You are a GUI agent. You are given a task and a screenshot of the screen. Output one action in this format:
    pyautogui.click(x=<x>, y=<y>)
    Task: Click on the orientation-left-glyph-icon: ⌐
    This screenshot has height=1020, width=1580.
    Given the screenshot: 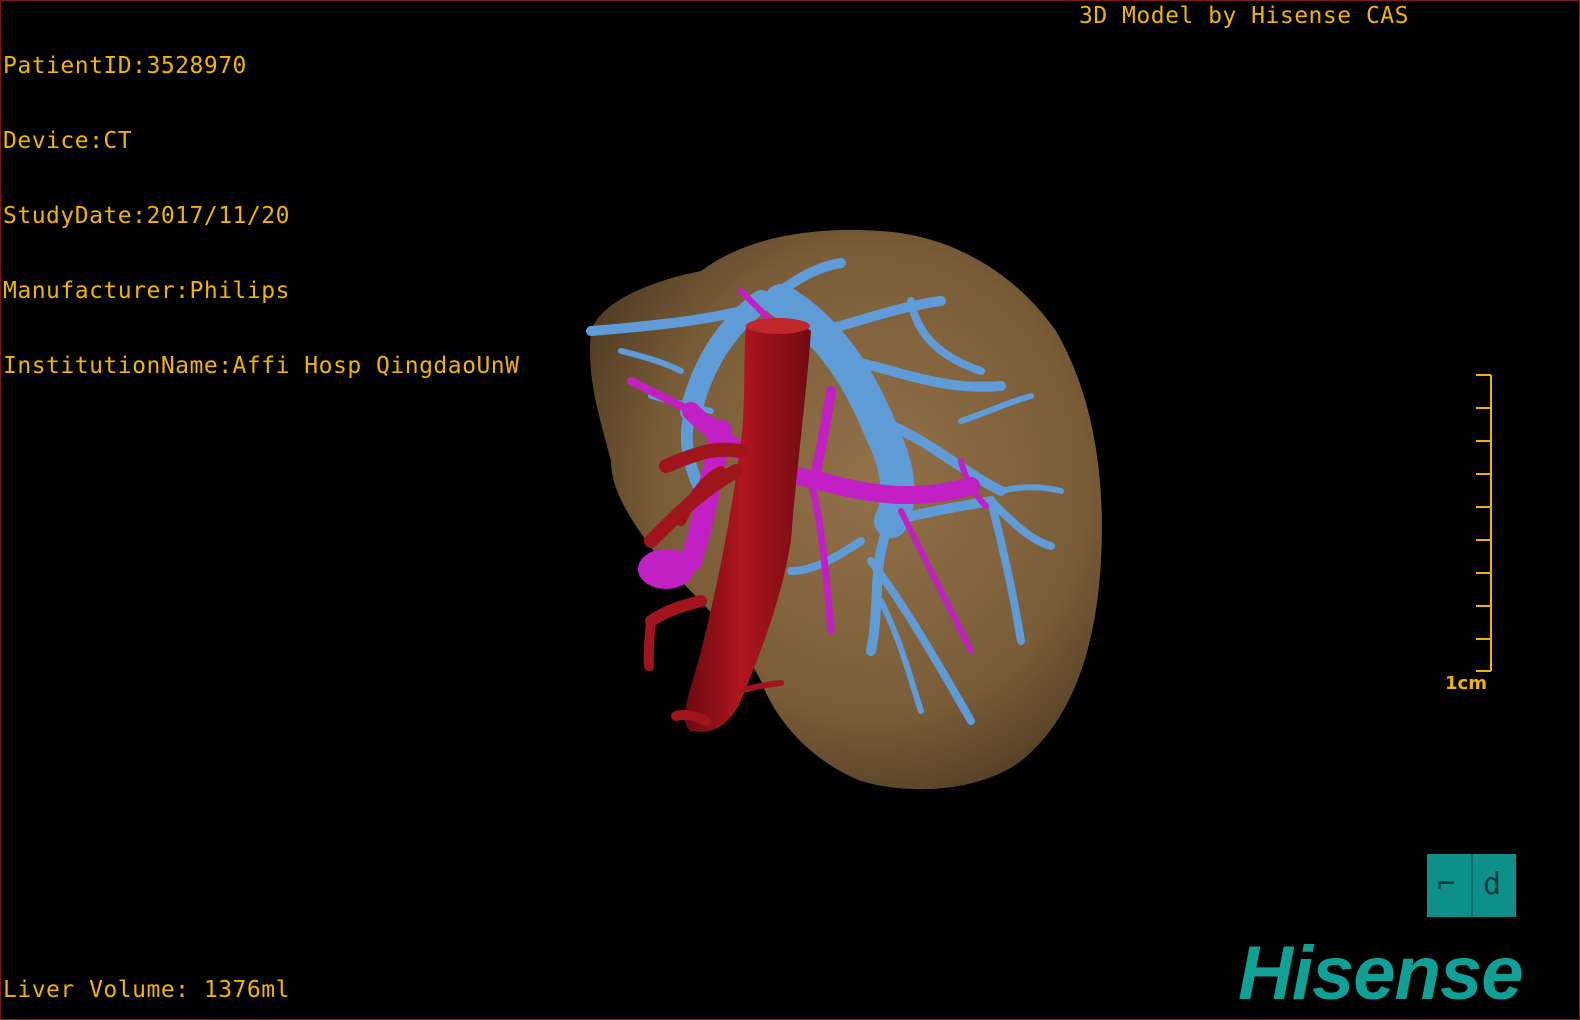 What is the action you would take?
    pyautogui.click(x=1446, y=884)
    